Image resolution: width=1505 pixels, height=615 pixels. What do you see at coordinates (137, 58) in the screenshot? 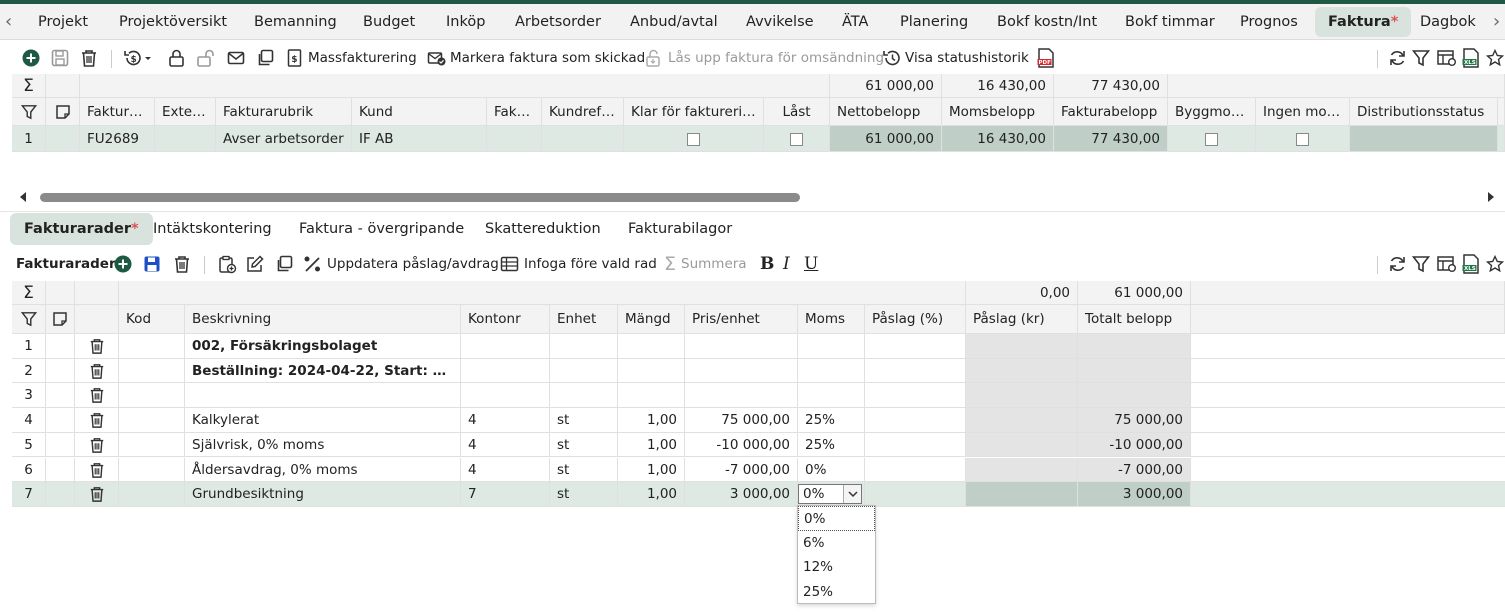
I see `currency-menu-button: $` at bounding box center [137, 58].